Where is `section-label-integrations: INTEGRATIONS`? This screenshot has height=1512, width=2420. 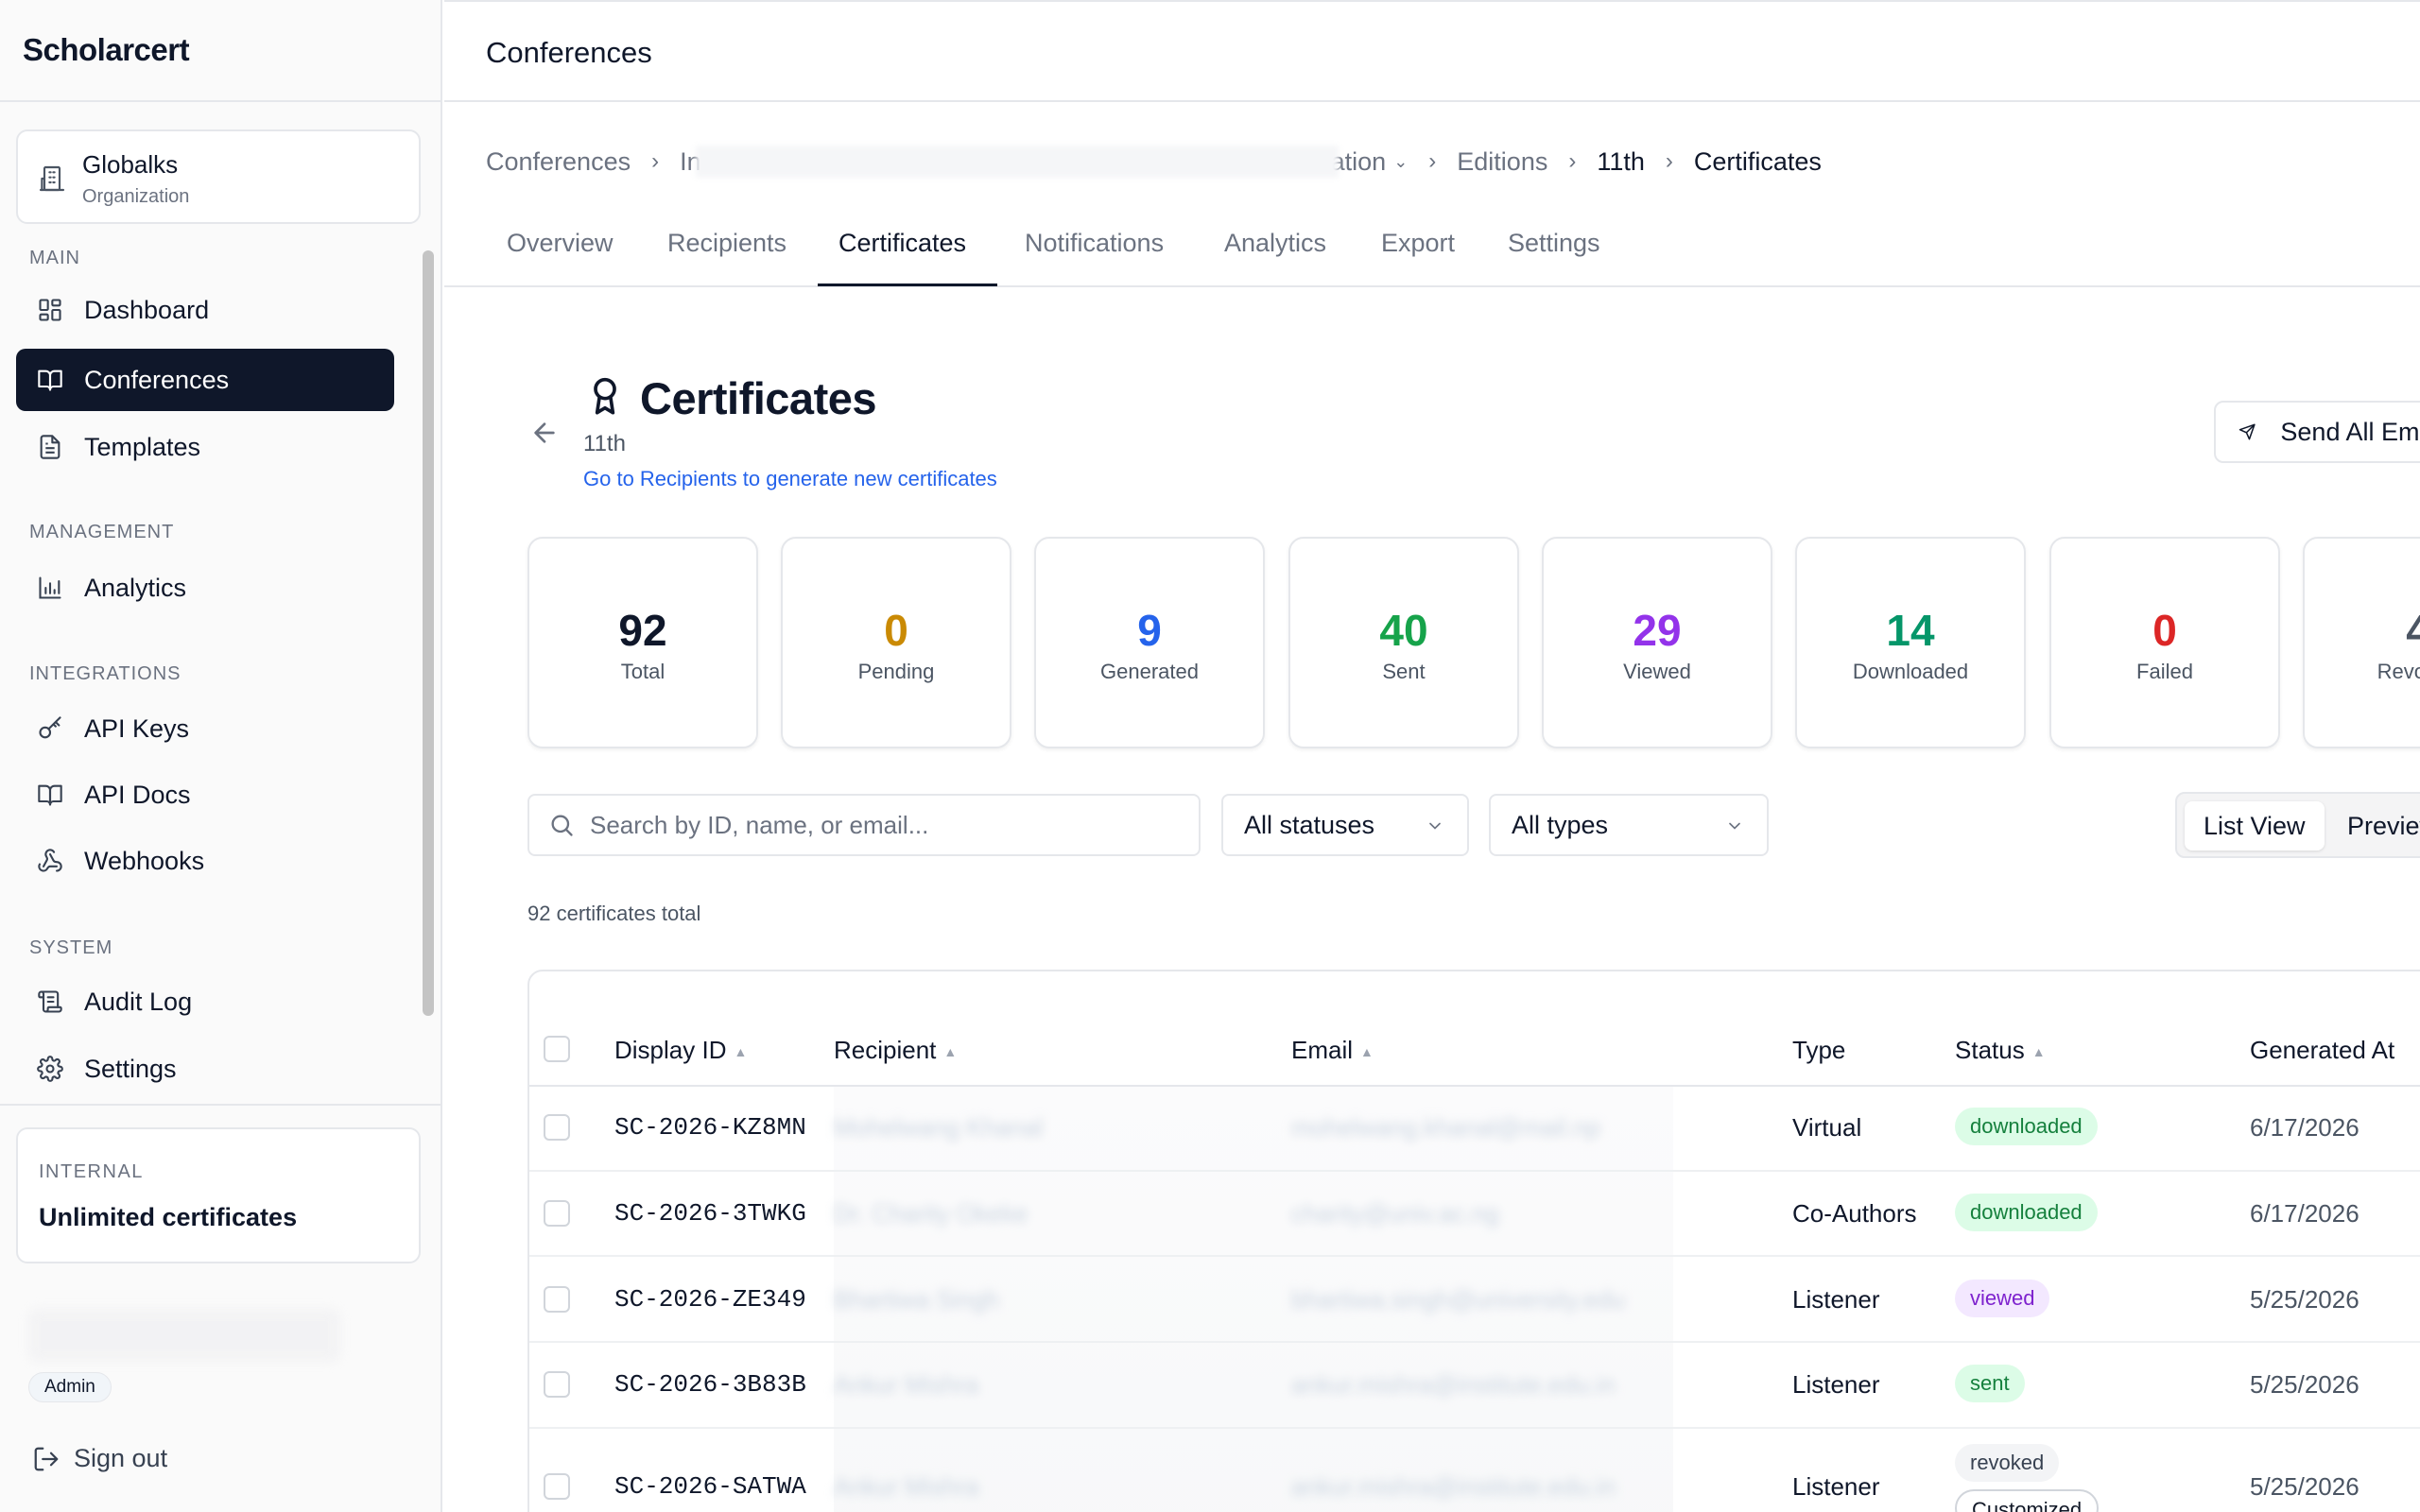
section-label-integrations: INTEGRATIONS is located at coordinates (105, 673).